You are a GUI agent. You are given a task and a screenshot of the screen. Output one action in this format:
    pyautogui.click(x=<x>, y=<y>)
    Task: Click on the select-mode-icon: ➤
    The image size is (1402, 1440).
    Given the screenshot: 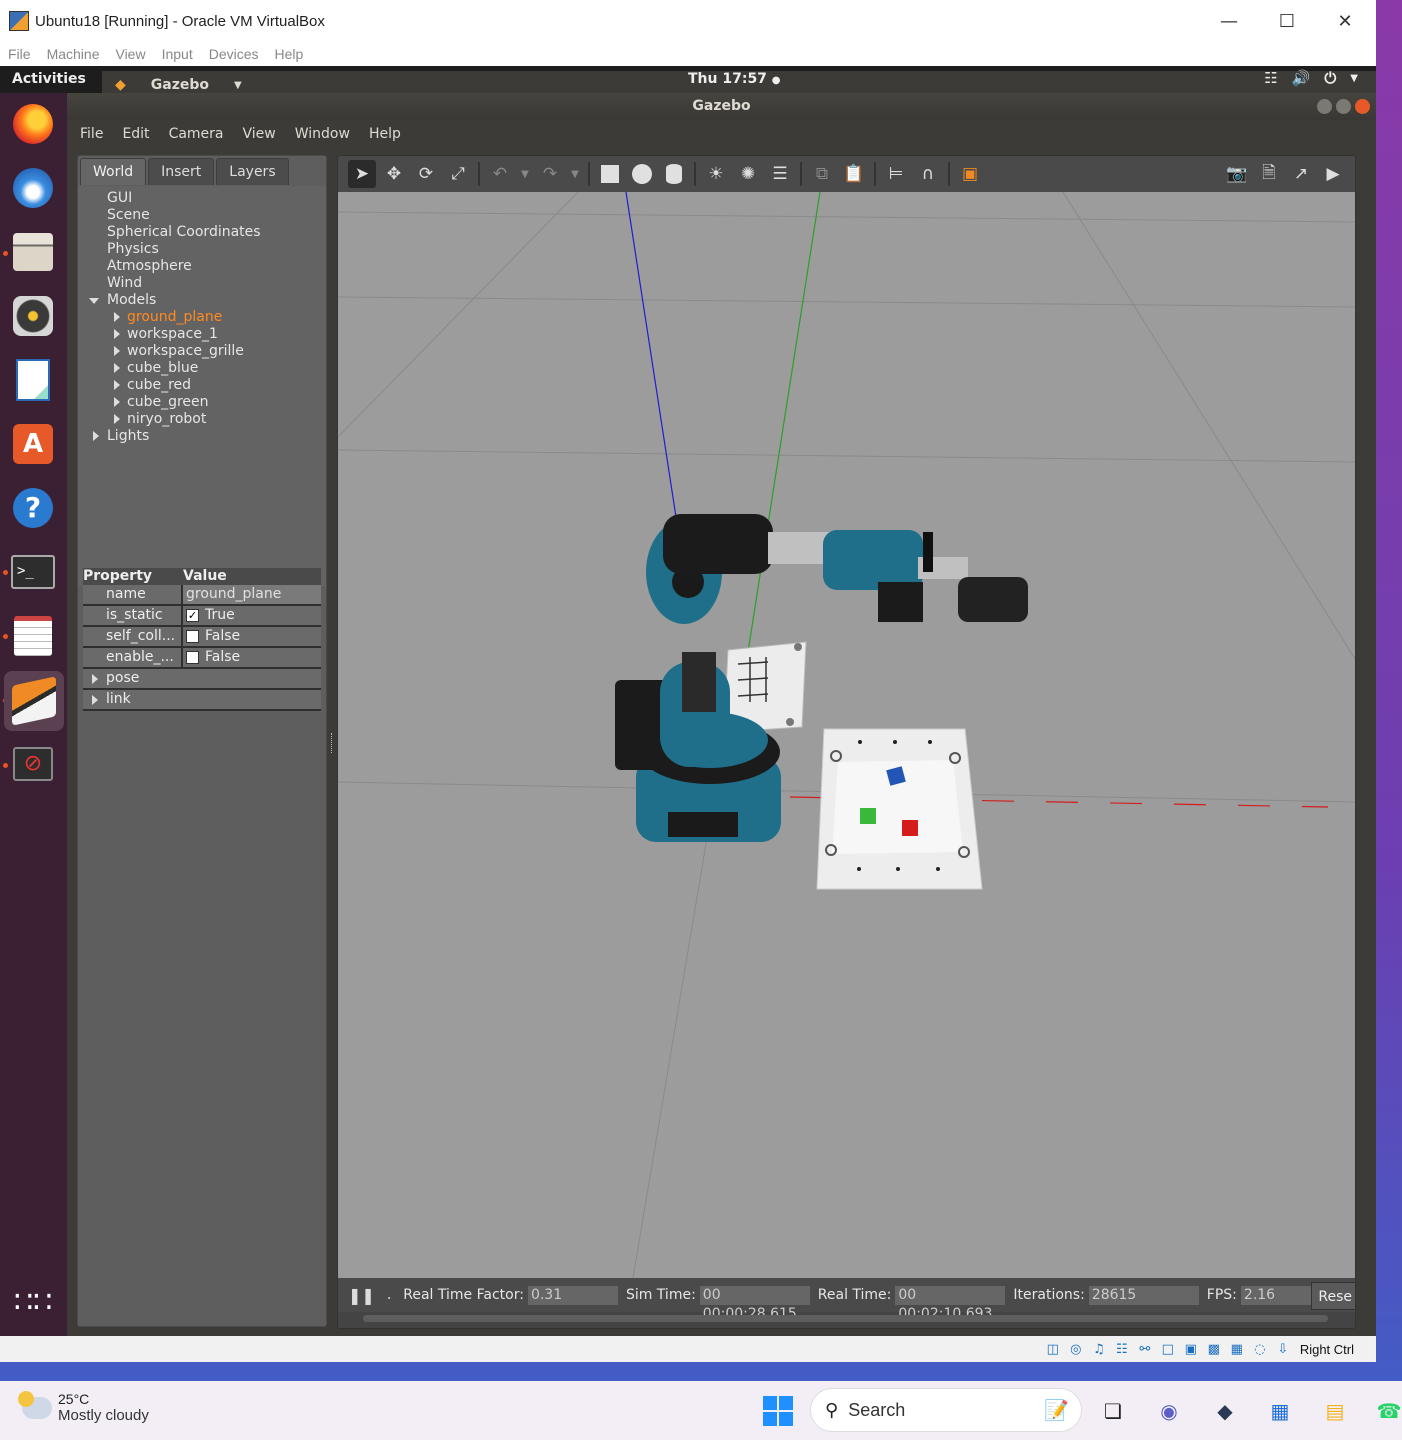 What is the action you would take?
    pyautogui.click(x=362, y=174)
    